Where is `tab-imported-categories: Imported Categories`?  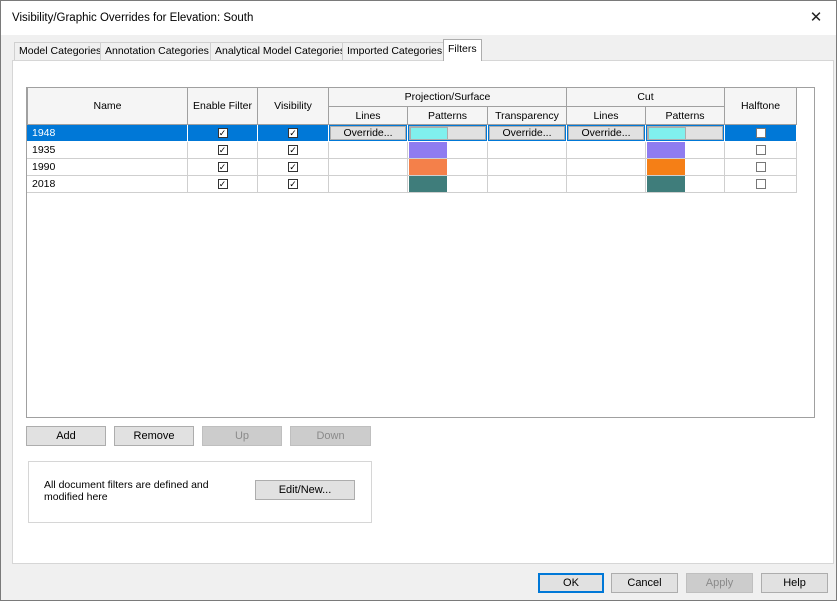
tab-imported-categories: Imported Categories is located at coordinates (395, 51).